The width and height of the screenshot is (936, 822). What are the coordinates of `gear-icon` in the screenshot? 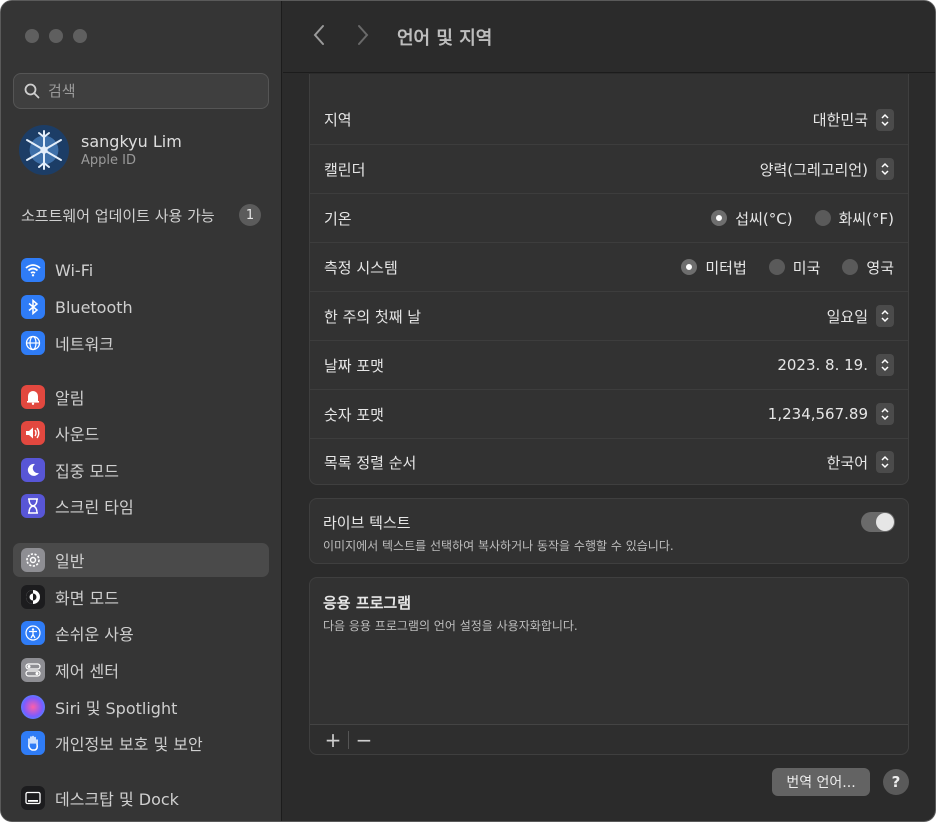 It's located at (33, 560).